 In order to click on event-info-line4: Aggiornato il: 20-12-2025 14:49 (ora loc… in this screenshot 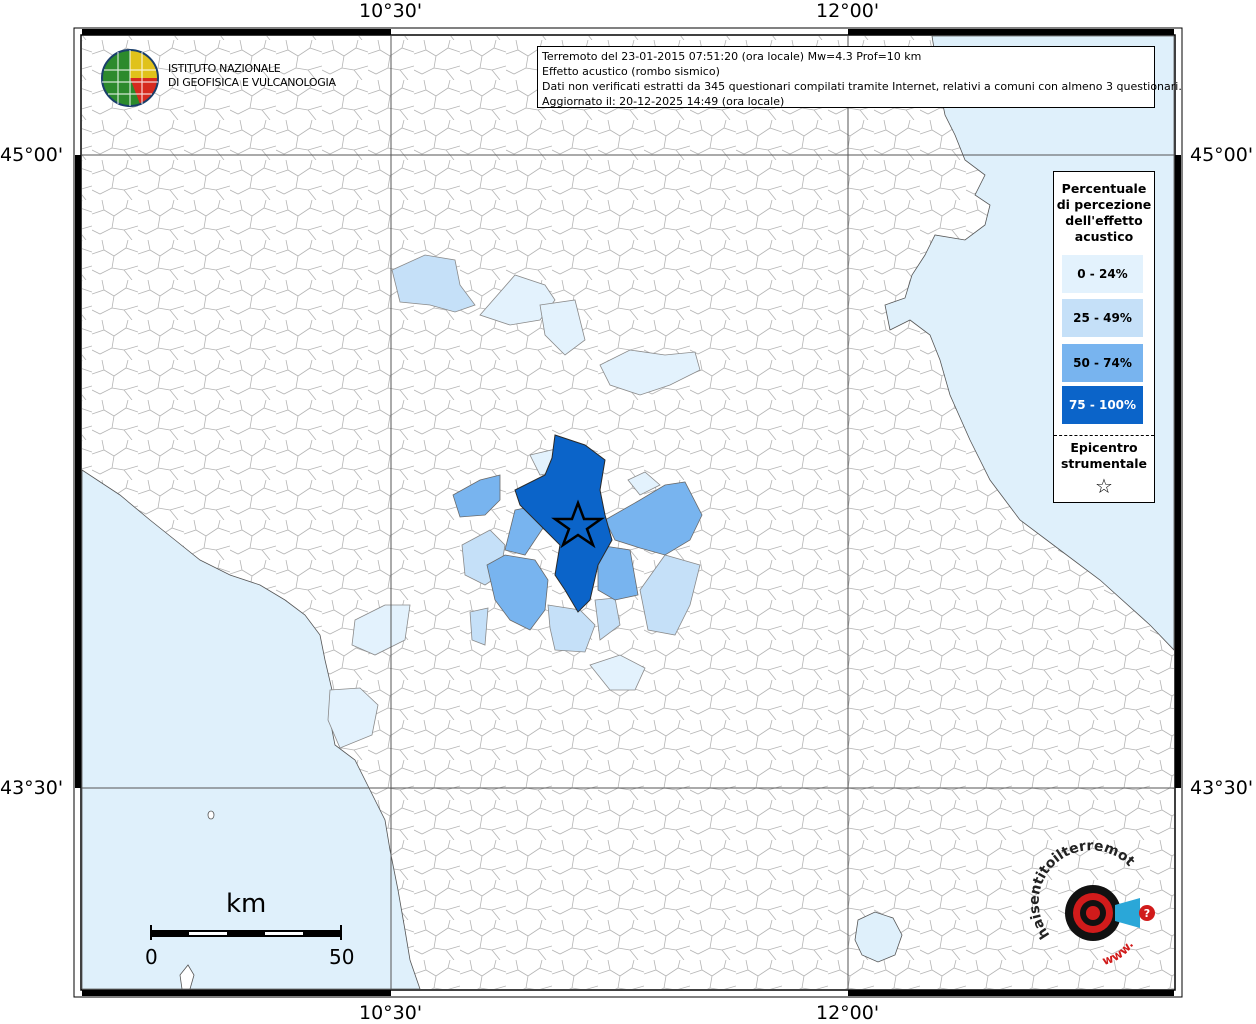, I will do `click(663, 101)`.